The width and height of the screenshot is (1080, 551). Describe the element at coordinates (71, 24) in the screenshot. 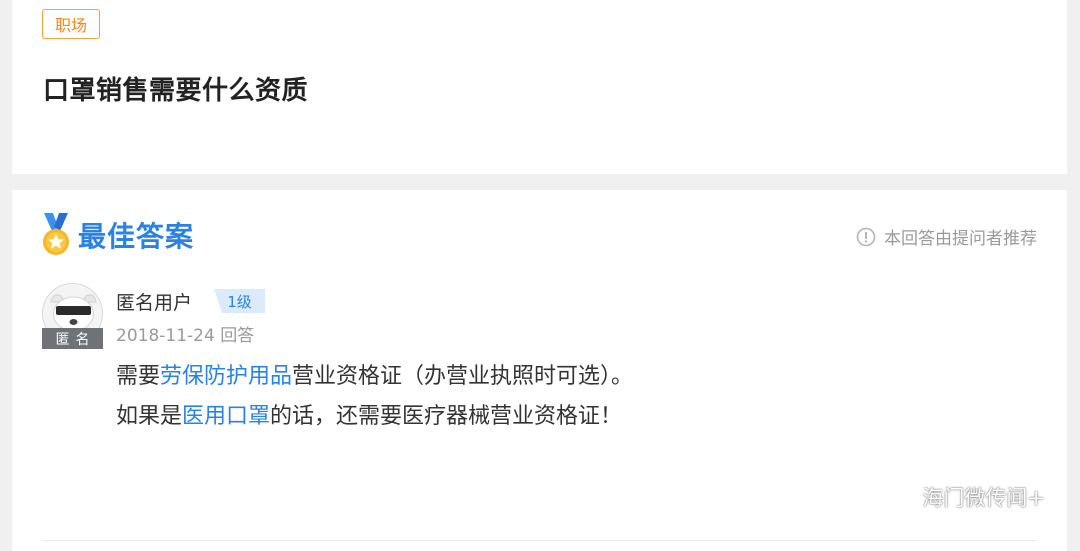

I see `category-tag: 职场` at that location.